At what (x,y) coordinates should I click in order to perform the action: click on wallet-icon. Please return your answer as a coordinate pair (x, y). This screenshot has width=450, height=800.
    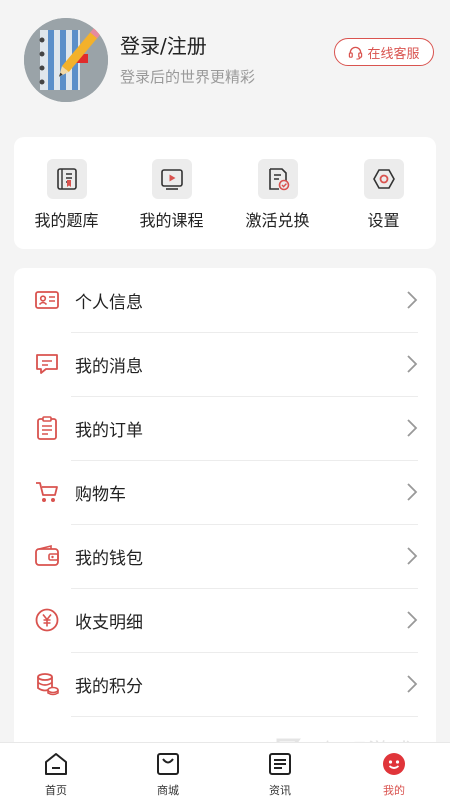
    Looking at the image, I should click on (47, 555).